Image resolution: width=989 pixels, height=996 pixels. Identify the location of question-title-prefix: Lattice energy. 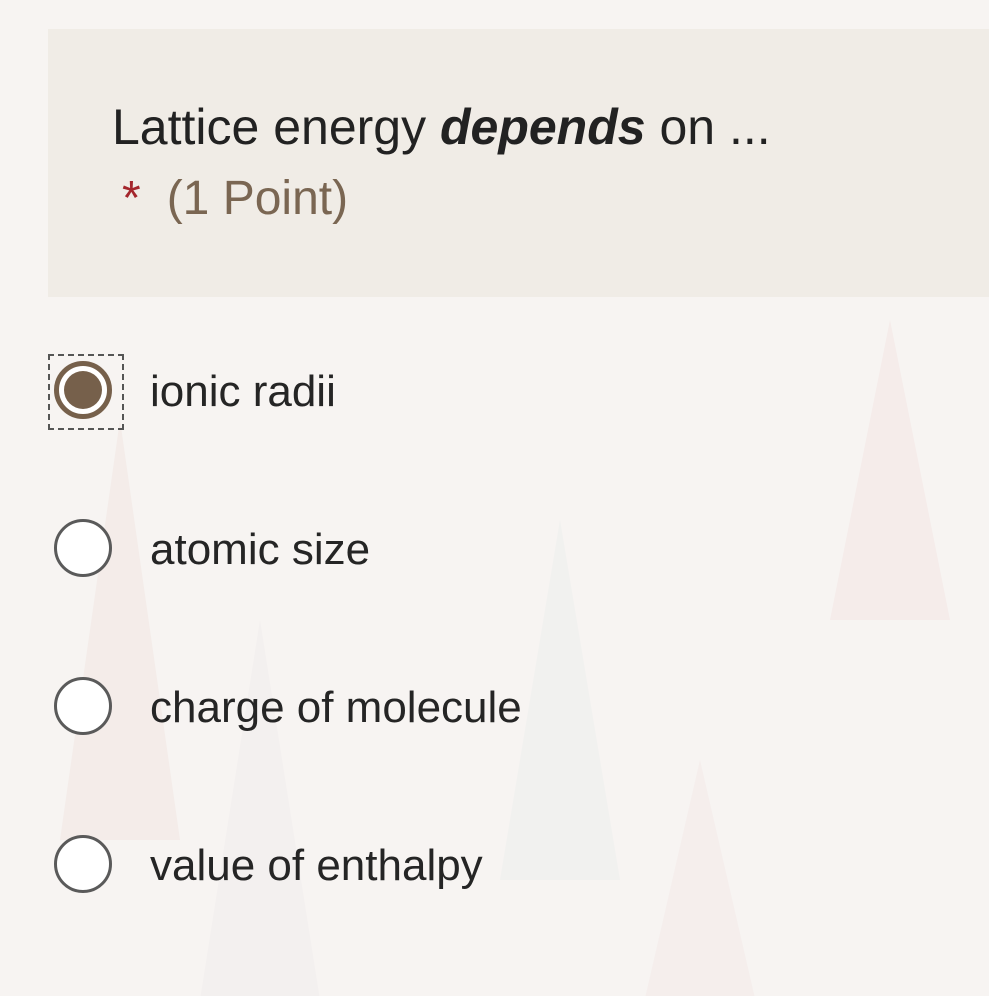
(276, 127).